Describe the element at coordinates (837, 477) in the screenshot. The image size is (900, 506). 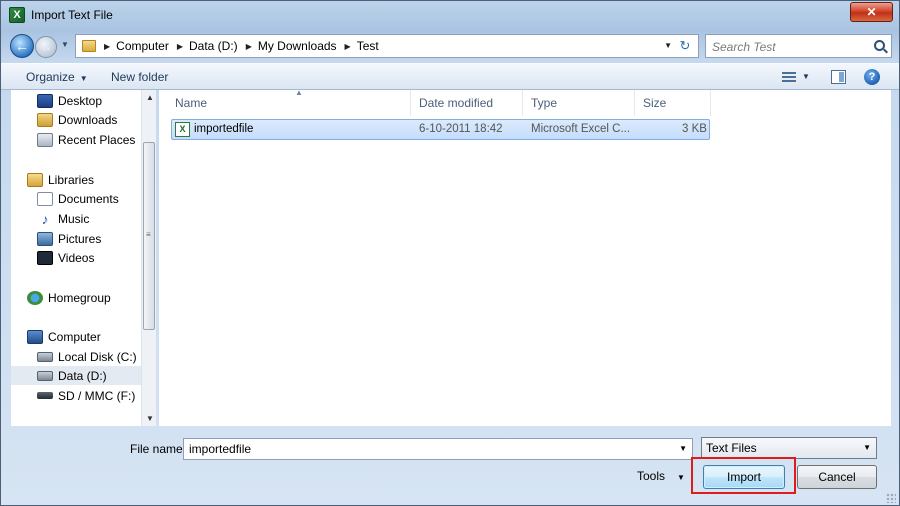
I see `cancel-button: Cancel` at that location.